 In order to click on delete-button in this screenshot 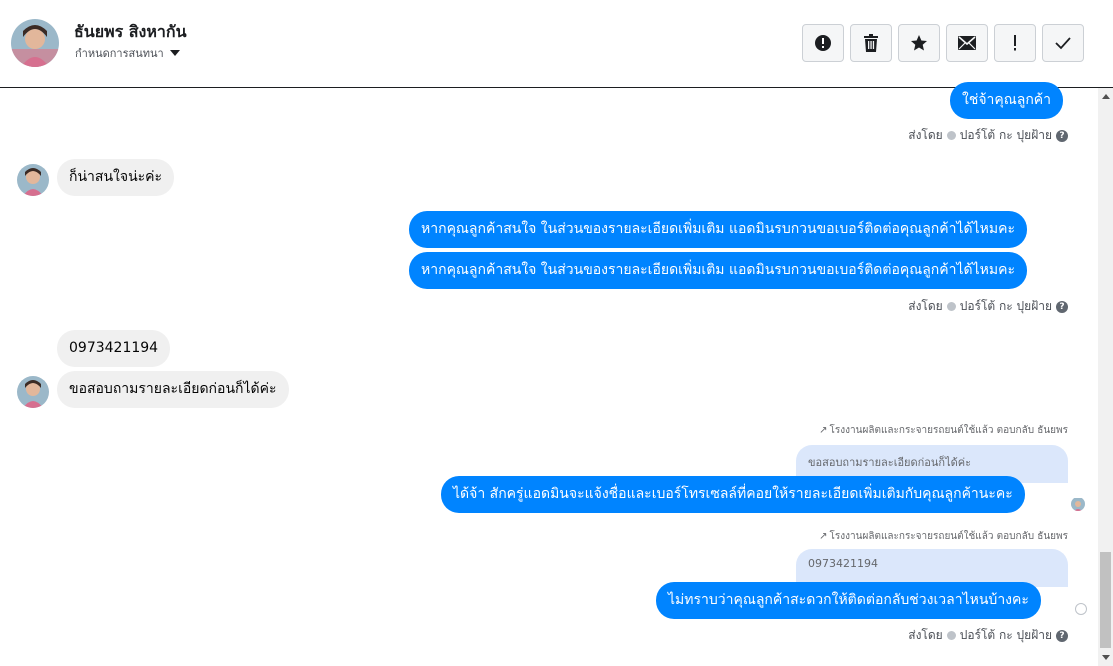, I will do `click(871, 43)`.